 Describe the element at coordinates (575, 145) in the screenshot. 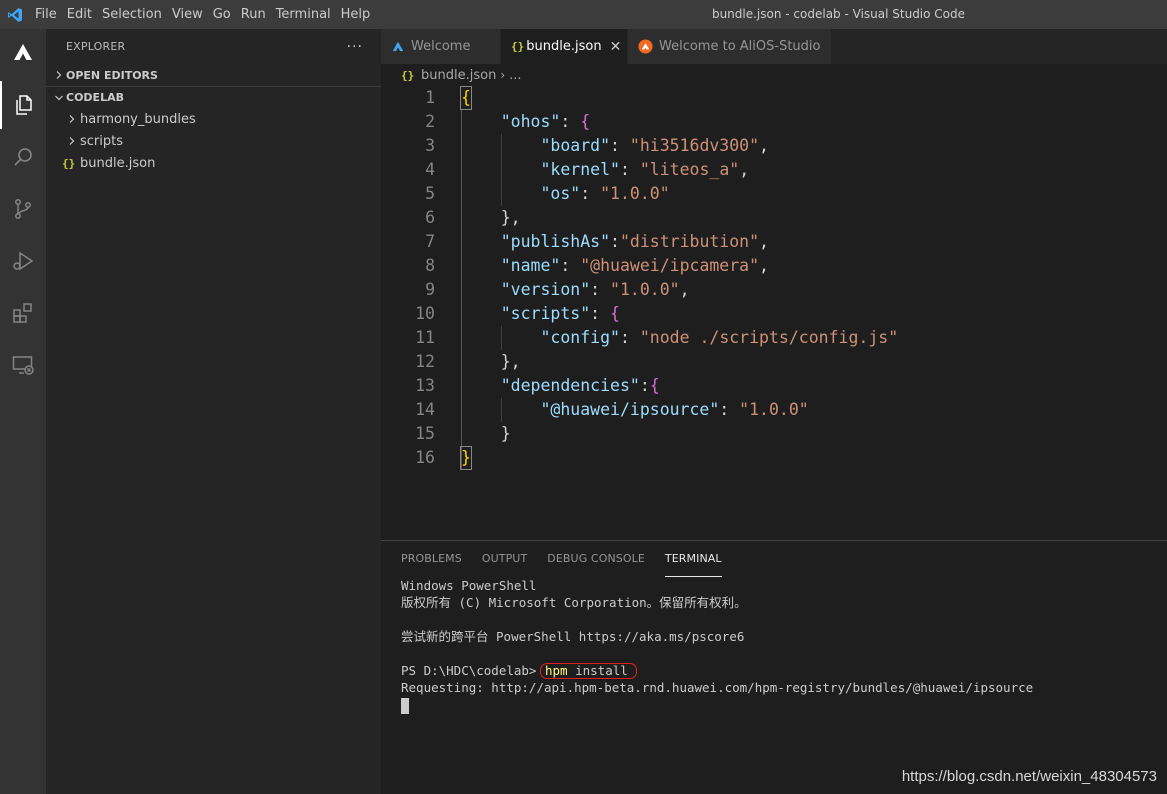

I see `json-key: "board"` at that location.